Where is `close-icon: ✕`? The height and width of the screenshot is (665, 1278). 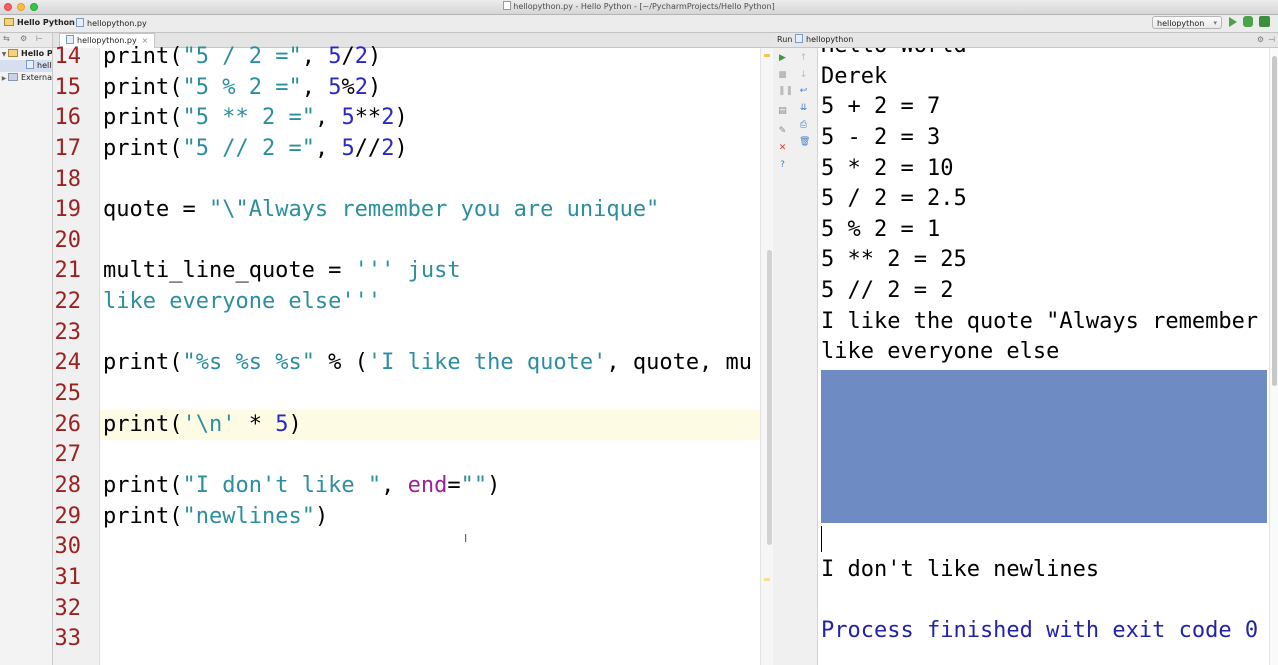
close-icon: ✕ is located at coordinates (782, 148).